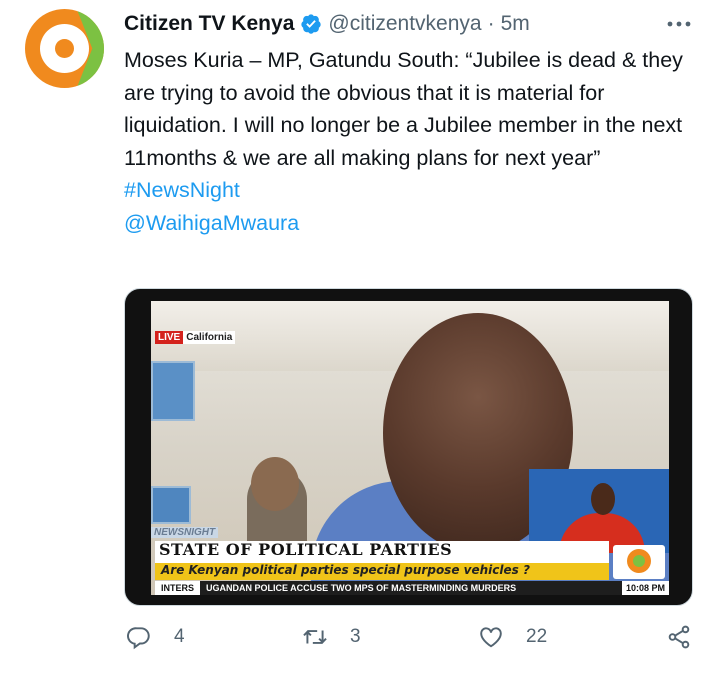  I want to click on verified-badge-icon, so click(311, 24).